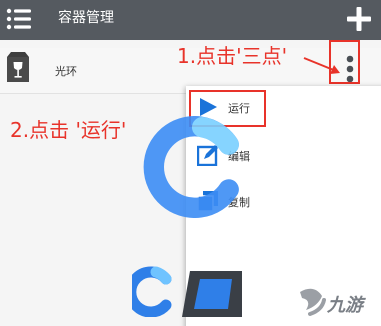  Describe the element at coordinates (187, 291) in the screenshot. I see `watermark-brand-icon` at that location.